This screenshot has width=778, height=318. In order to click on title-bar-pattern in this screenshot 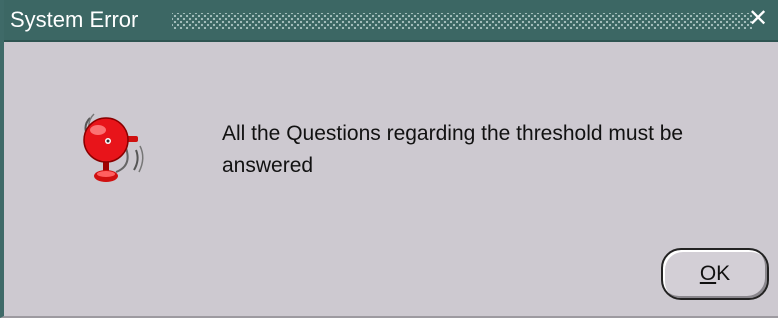, I will do `click(462, 21)`.